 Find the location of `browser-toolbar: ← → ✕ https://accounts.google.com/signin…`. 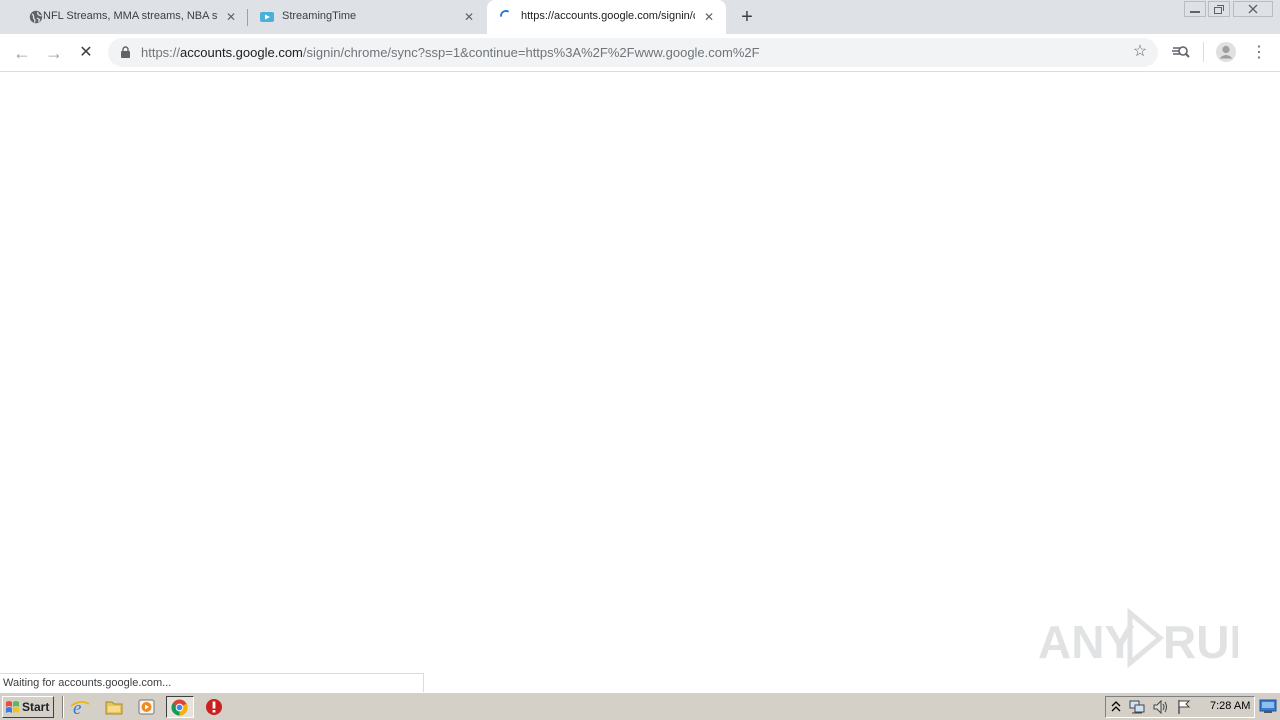

browser-toolbar: ← → ✕ https://accounts.google.com/signin… is located at coordinates (640, 53).